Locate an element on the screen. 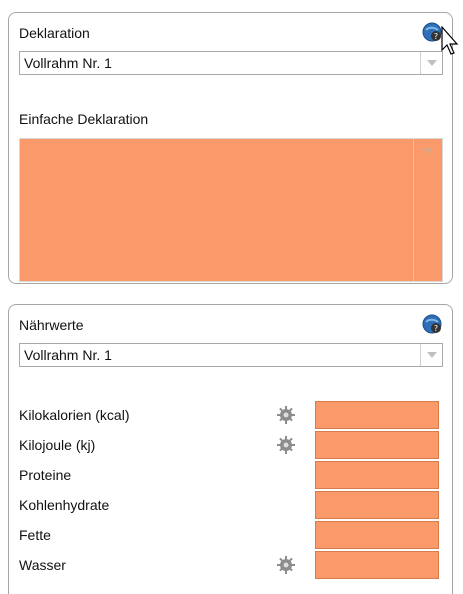 This screenshot has width=463, height=594. naehrwerte-select-value: Vollrahm Nr. 1 is located at coordinates (68, 355).